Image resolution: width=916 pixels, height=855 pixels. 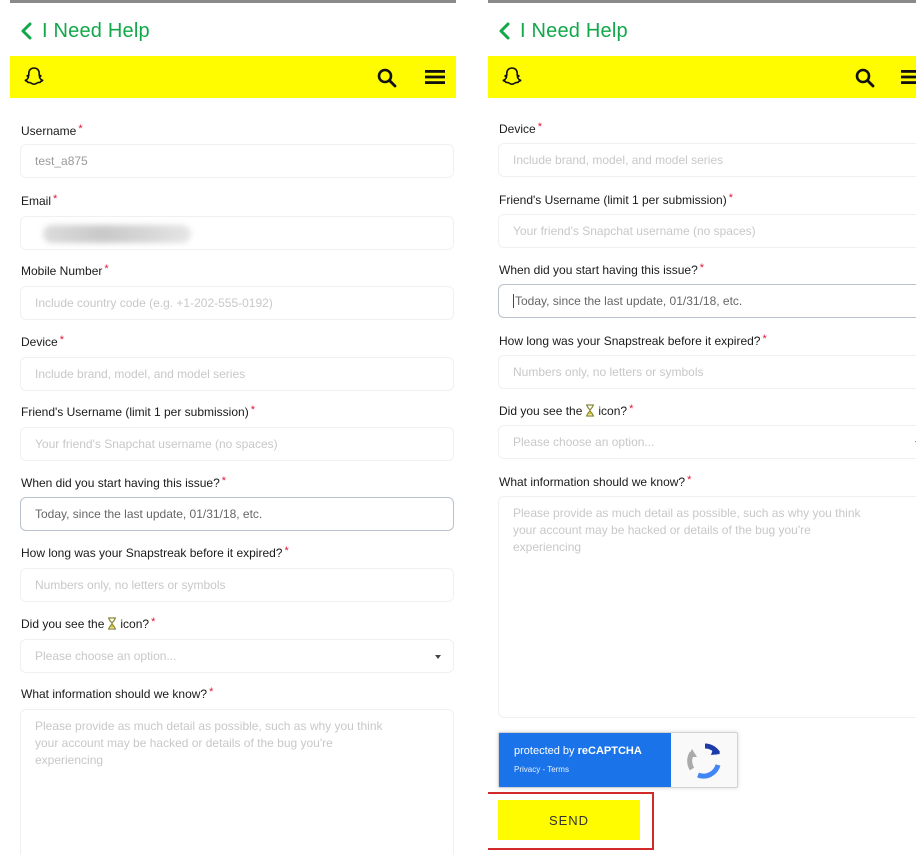 What do you see at coordinates (65, 270) in the screenshot?
I see `mobile-number-label: Mobile Number *` at bounding box center [65, 270].